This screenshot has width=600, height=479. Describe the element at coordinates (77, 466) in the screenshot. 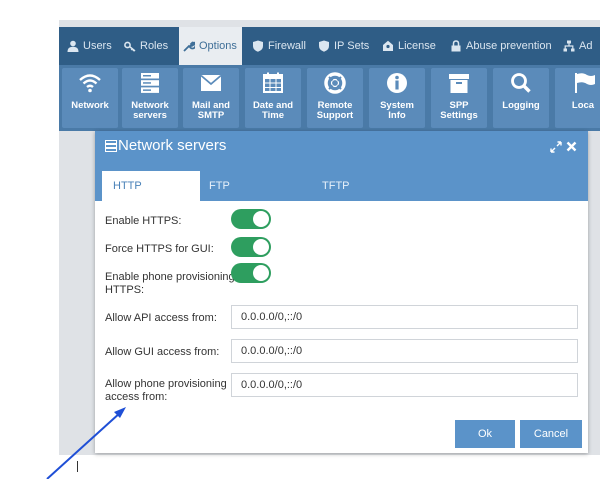

I see `text-cursor` at that location.